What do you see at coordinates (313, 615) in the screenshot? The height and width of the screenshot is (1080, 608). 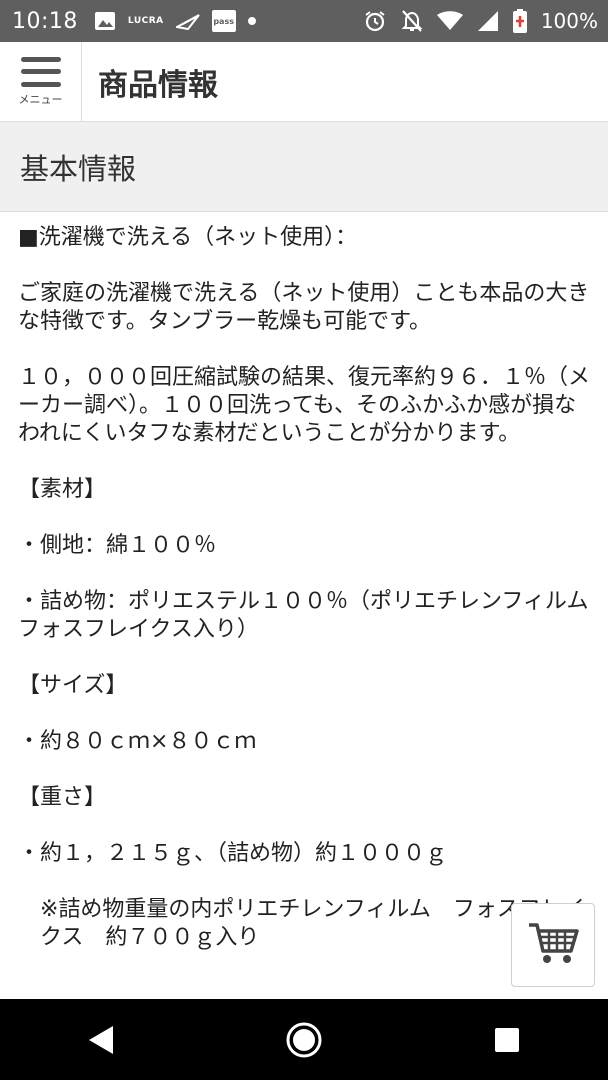 I see `material-filling: ・詰め物：ポリエステル１００％（ポリエチレンフィルム フォスフレイクス入り）` at bounding box center [313, 615].